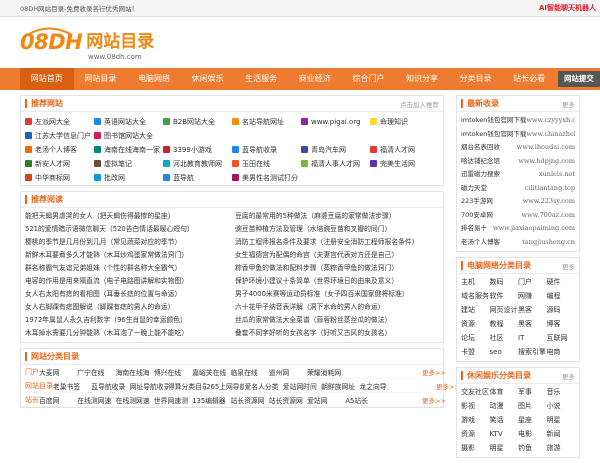  Describe the element at coordinates (532, 310) in the screenshot. I see `category-link: 黑客` at that location.